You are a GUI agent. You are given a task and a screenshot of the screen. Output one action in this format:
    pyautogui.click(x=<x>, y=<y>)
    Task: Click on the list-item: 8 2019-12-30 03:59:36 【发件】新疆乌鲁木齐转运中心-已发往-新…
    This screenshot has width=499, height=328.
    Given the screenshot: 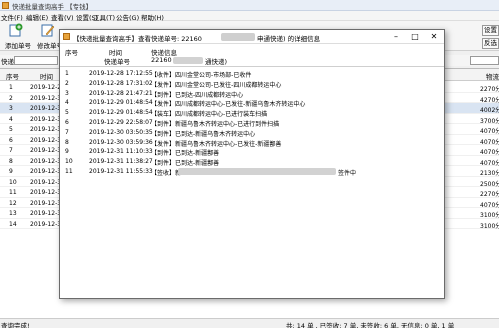 What is the action you would take?
    pyautogui.click(x=252, y=143)
    